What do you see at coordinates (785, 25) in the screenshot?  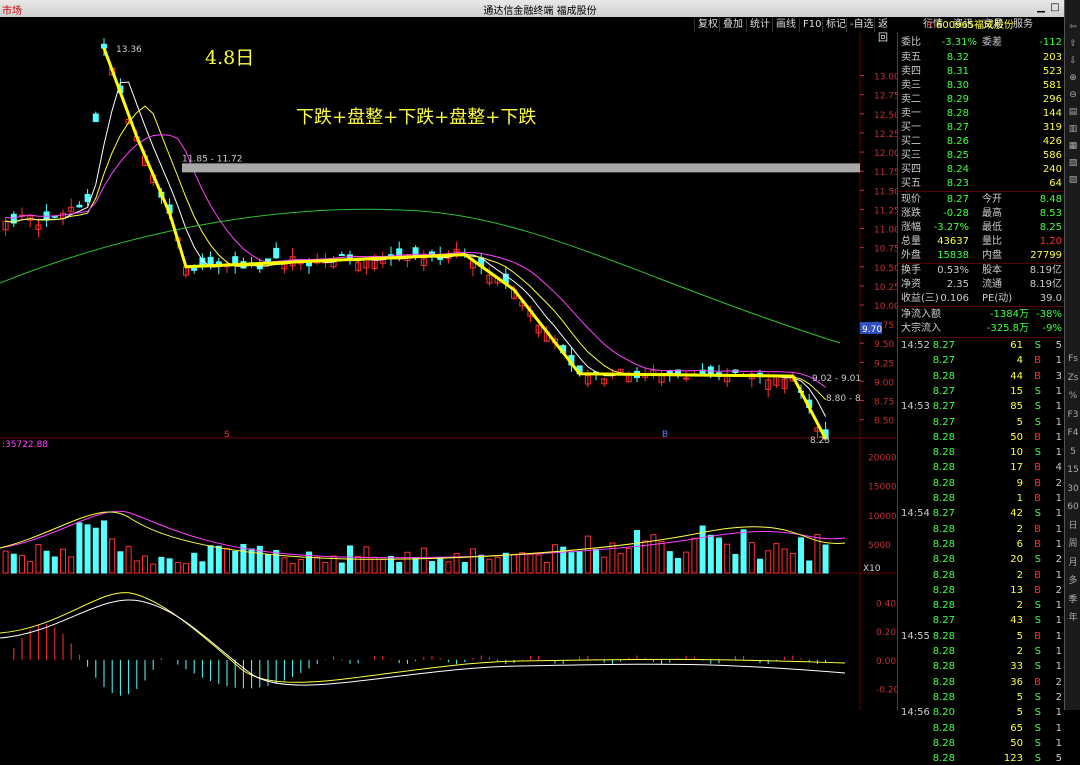 I see `toolbar-button-3: 画线` at bounding box center [785, 25].